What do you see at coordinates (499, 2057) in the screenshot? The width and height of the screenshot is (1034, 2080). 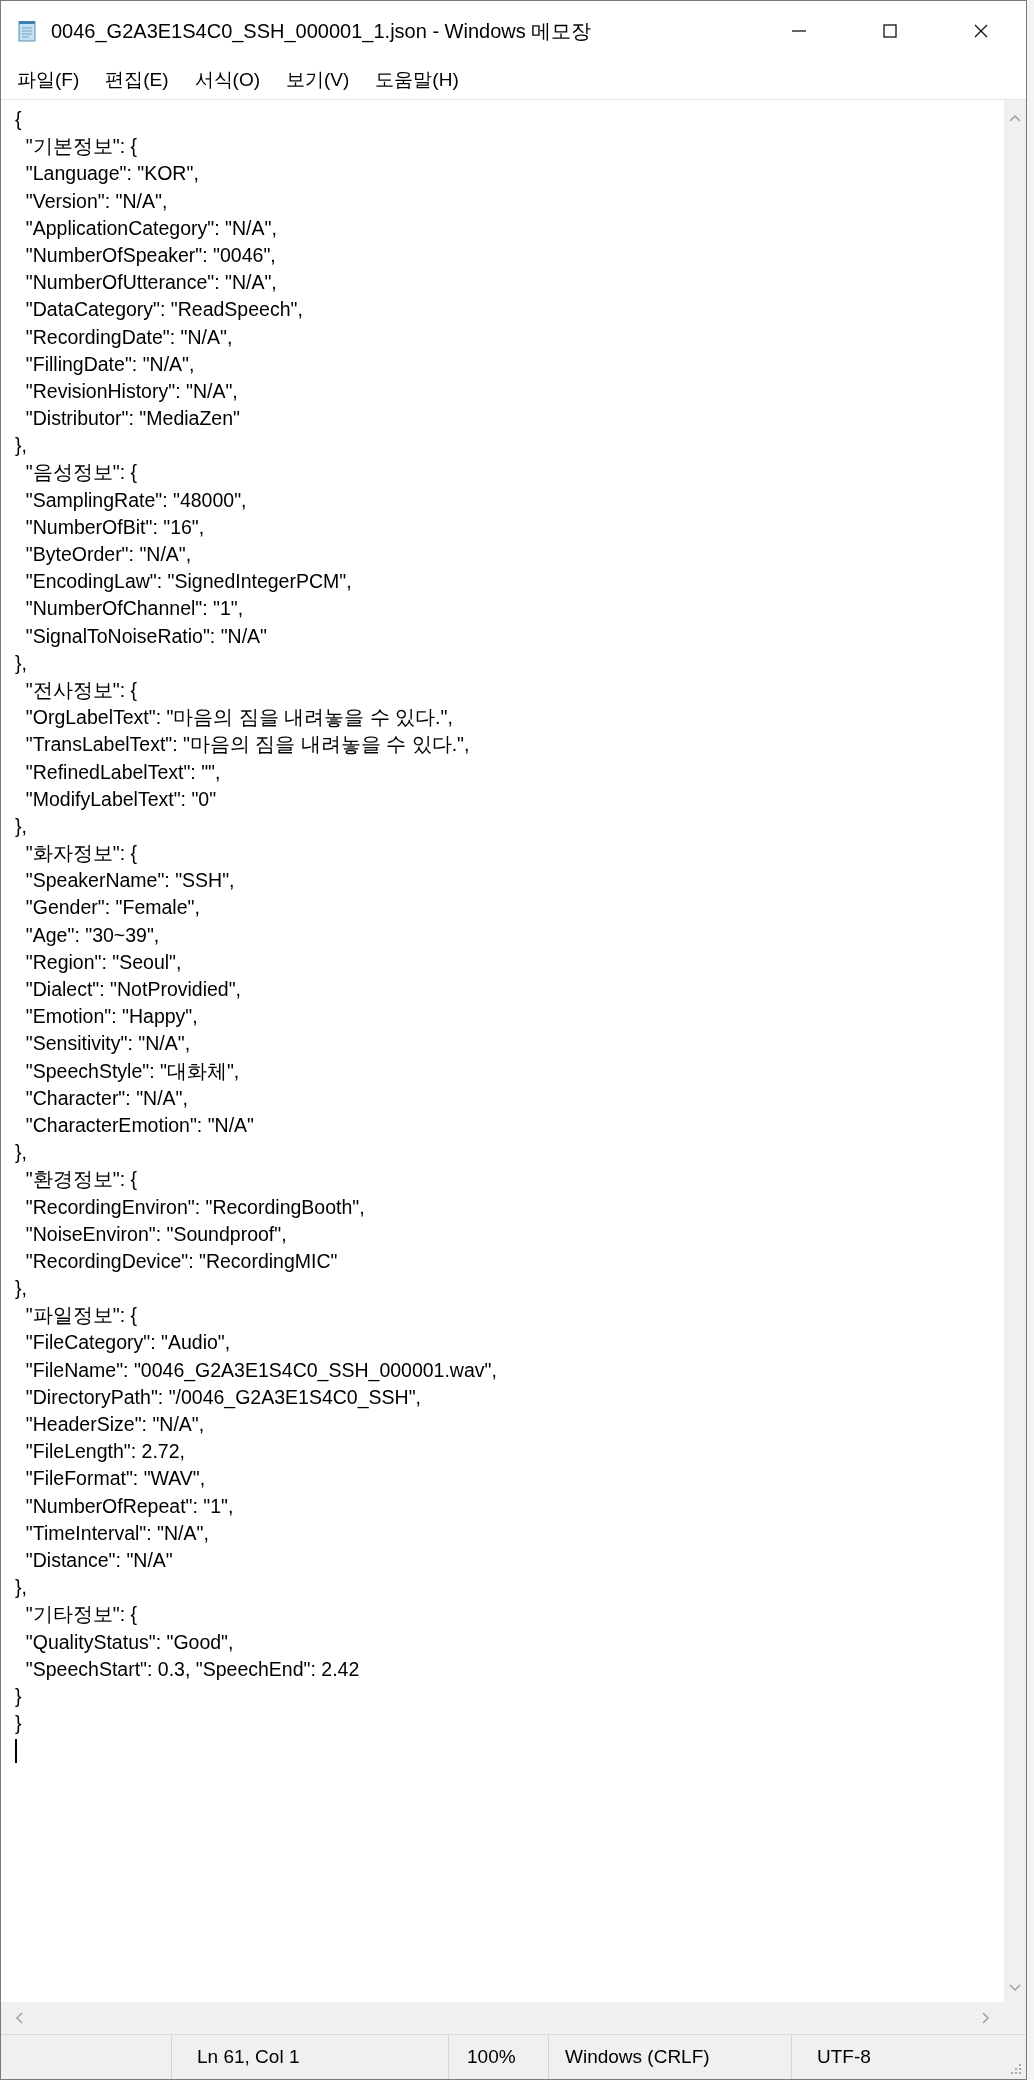 I see `status-text: 100%` at bounding box center [499, 2057].